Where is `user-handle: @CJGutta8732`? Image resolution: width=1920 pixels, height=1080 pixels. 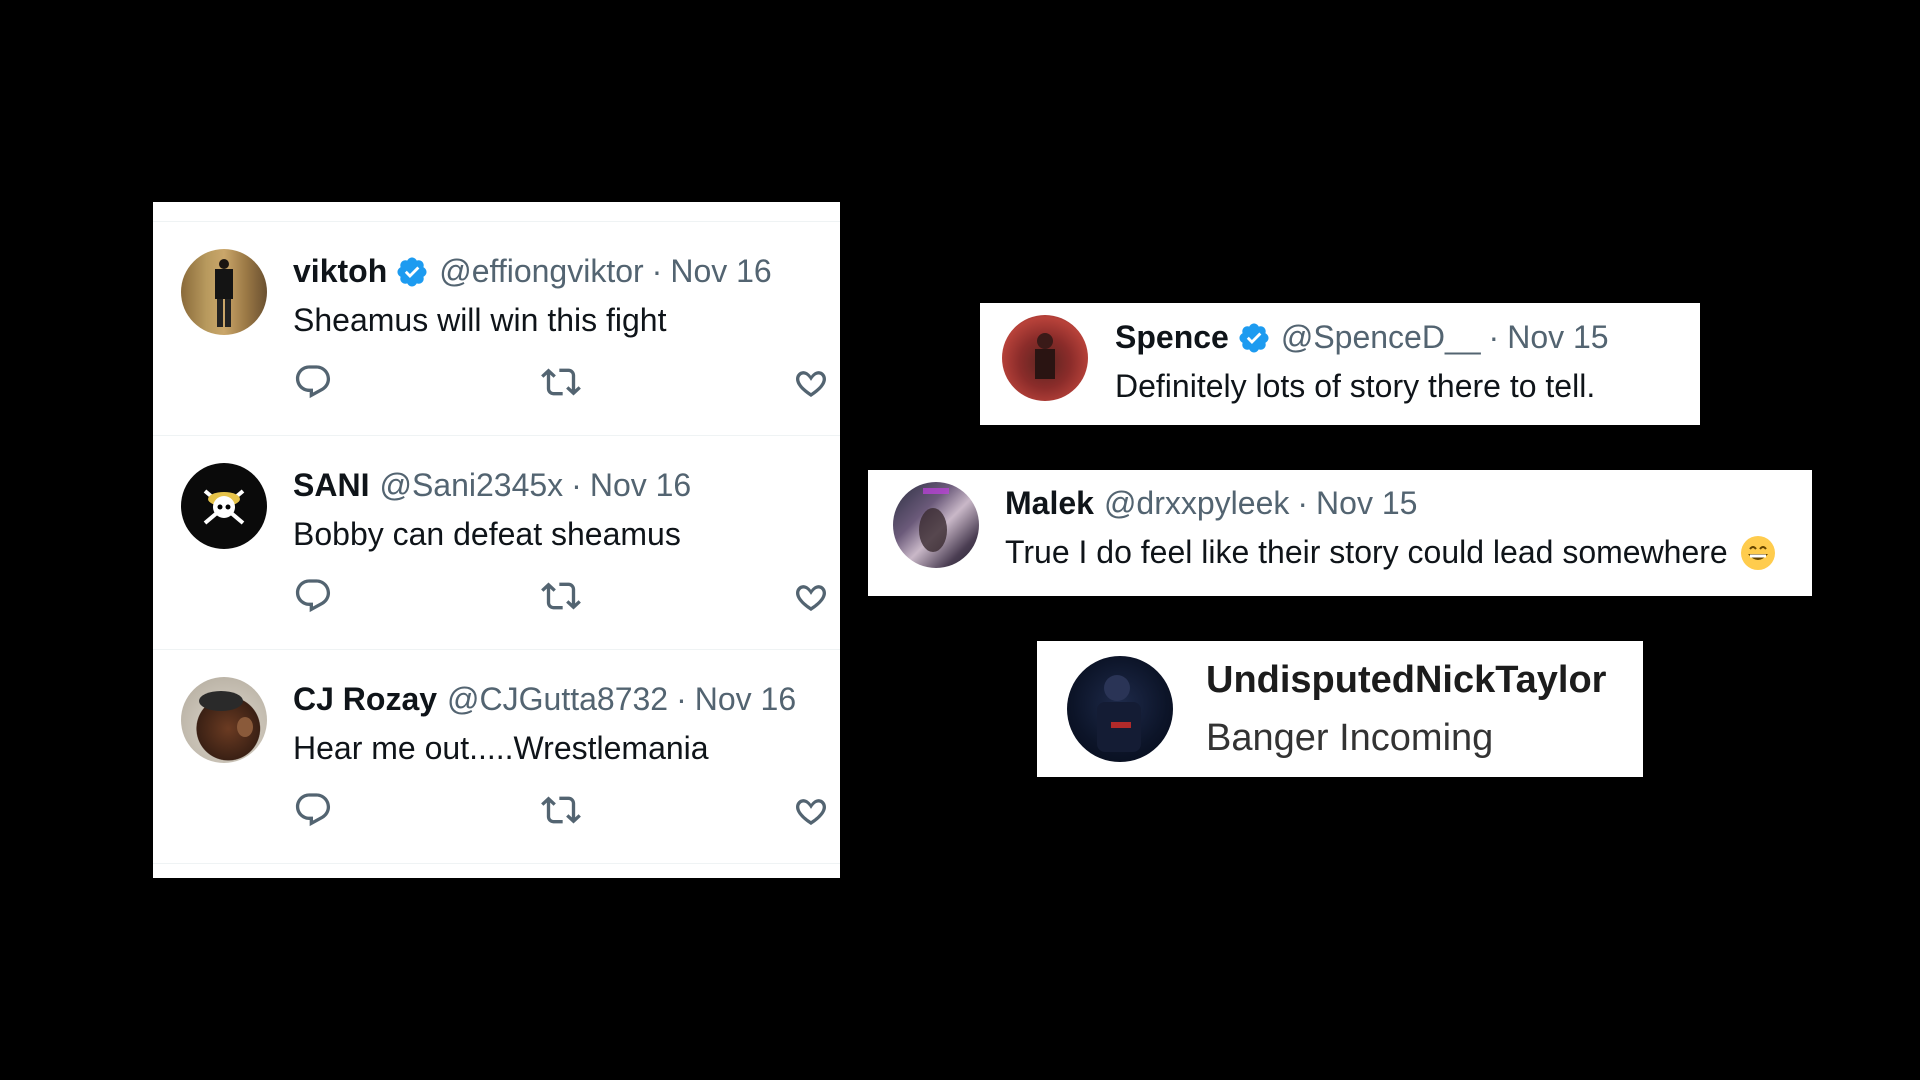
user-handle: @CJGutta8732 is located at coordinates (557, 699).